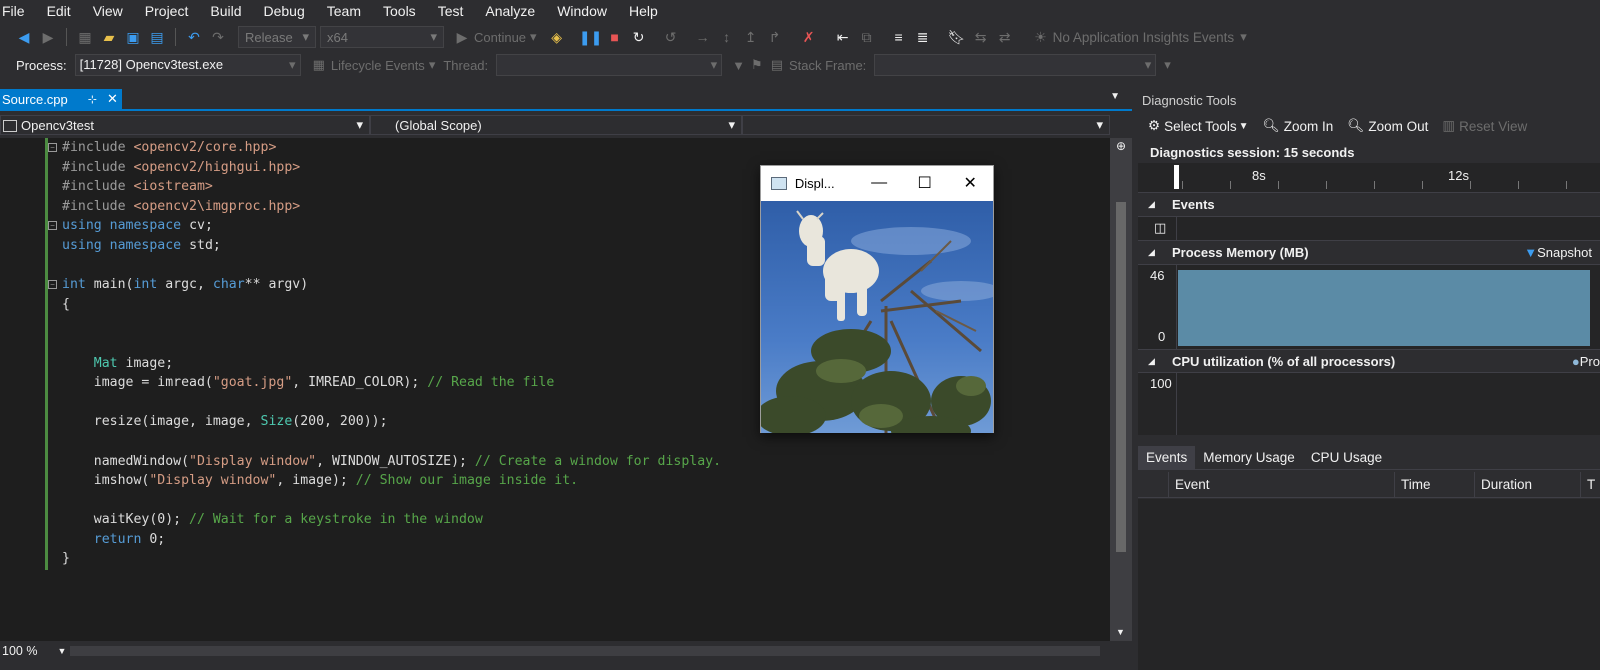 This screenshot has width=1600, height=670. Describe the element at coordinates (1369, 253) in the screenshot. I see `process-memory-header: ◢ Process Memory (MB) ▼Snapshot` at that location.